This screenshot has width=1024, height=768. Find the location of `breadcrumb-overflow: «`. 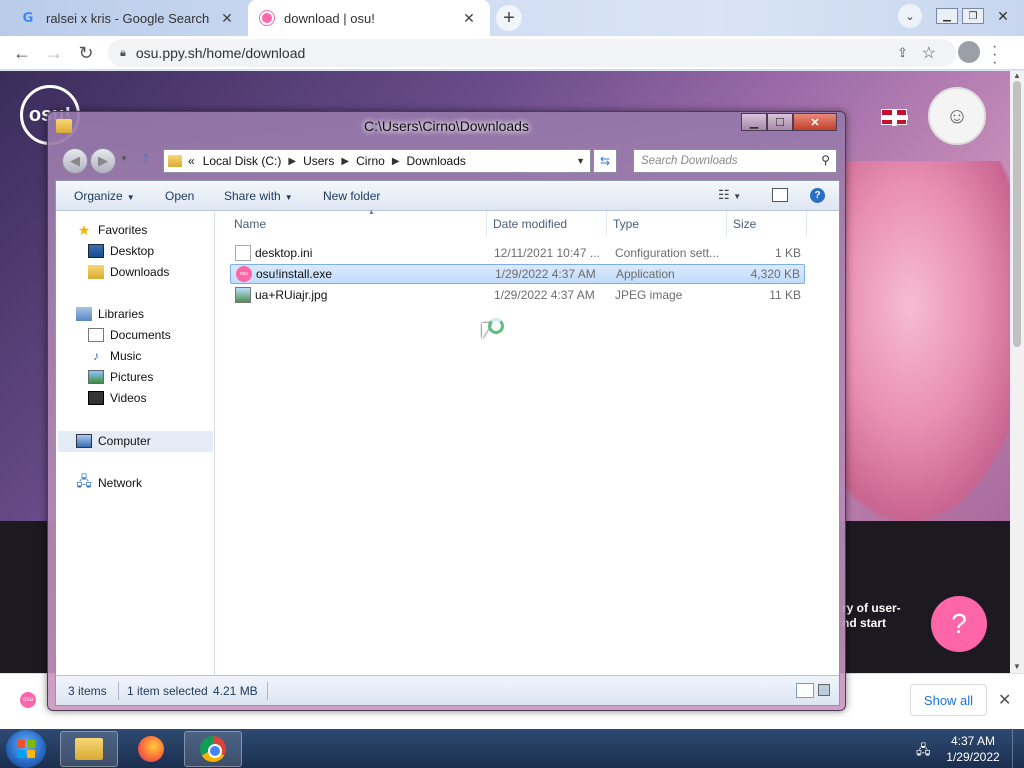

breadcrumb-overflow: « is located at coordinates (191, 161).